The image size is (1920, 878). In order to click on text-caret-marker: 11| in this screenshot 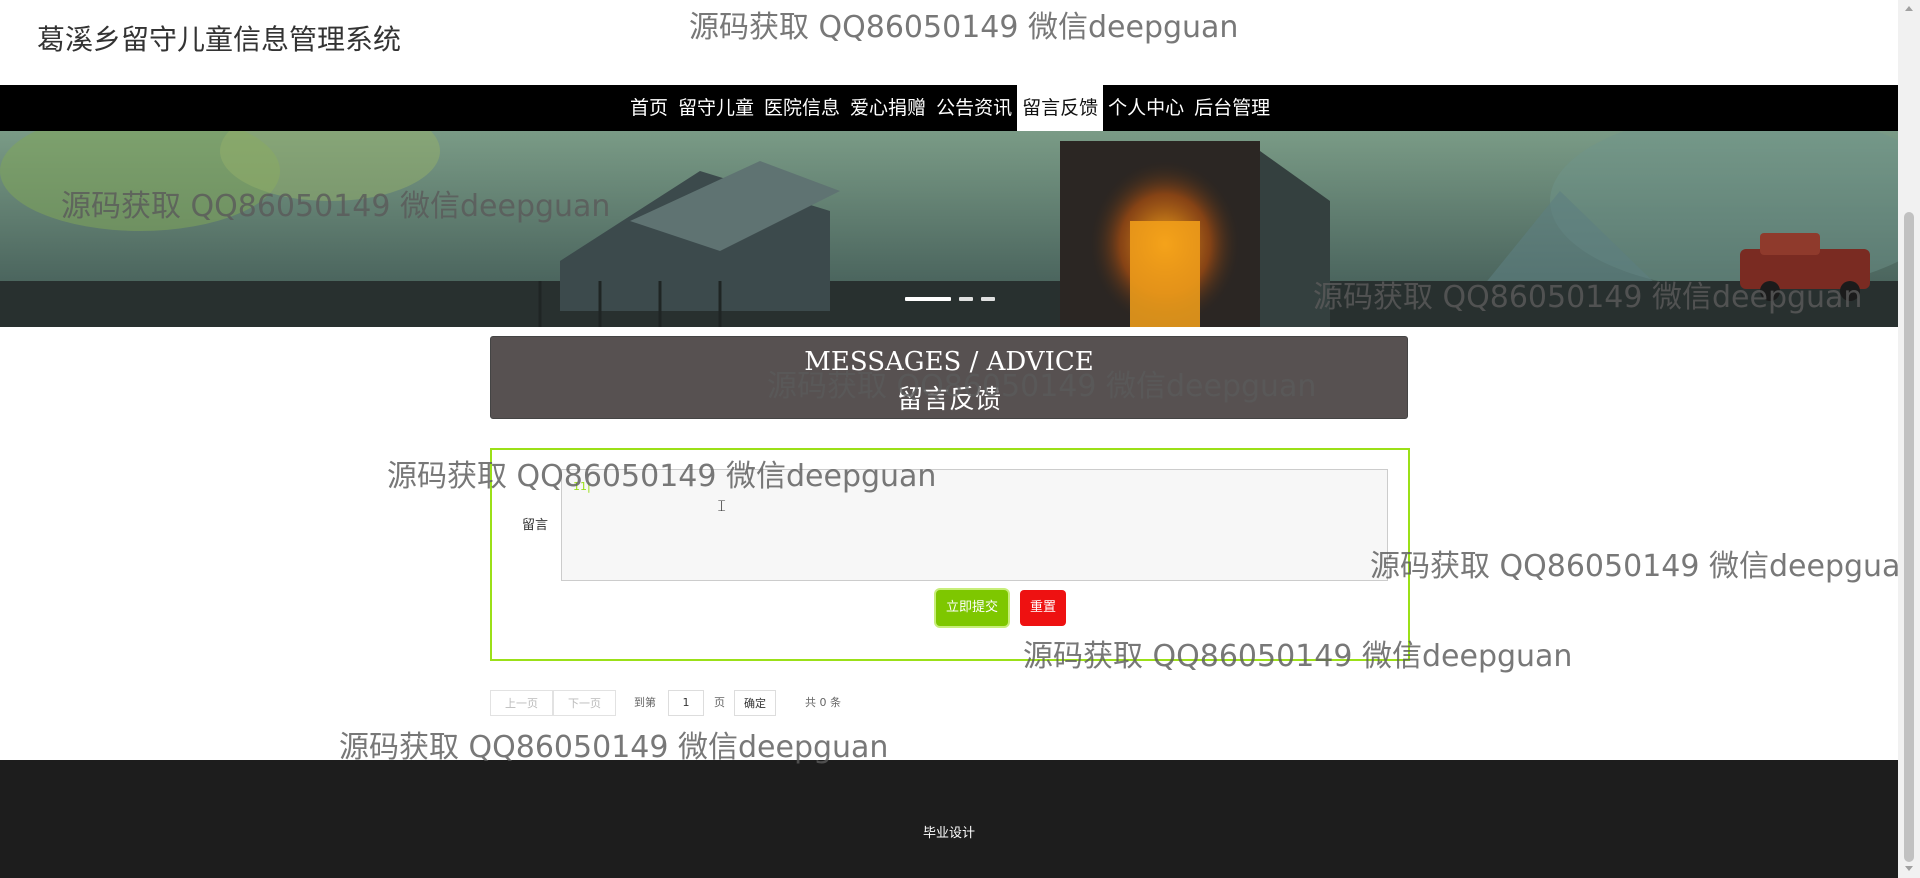, I will do `click(582, 486)`.